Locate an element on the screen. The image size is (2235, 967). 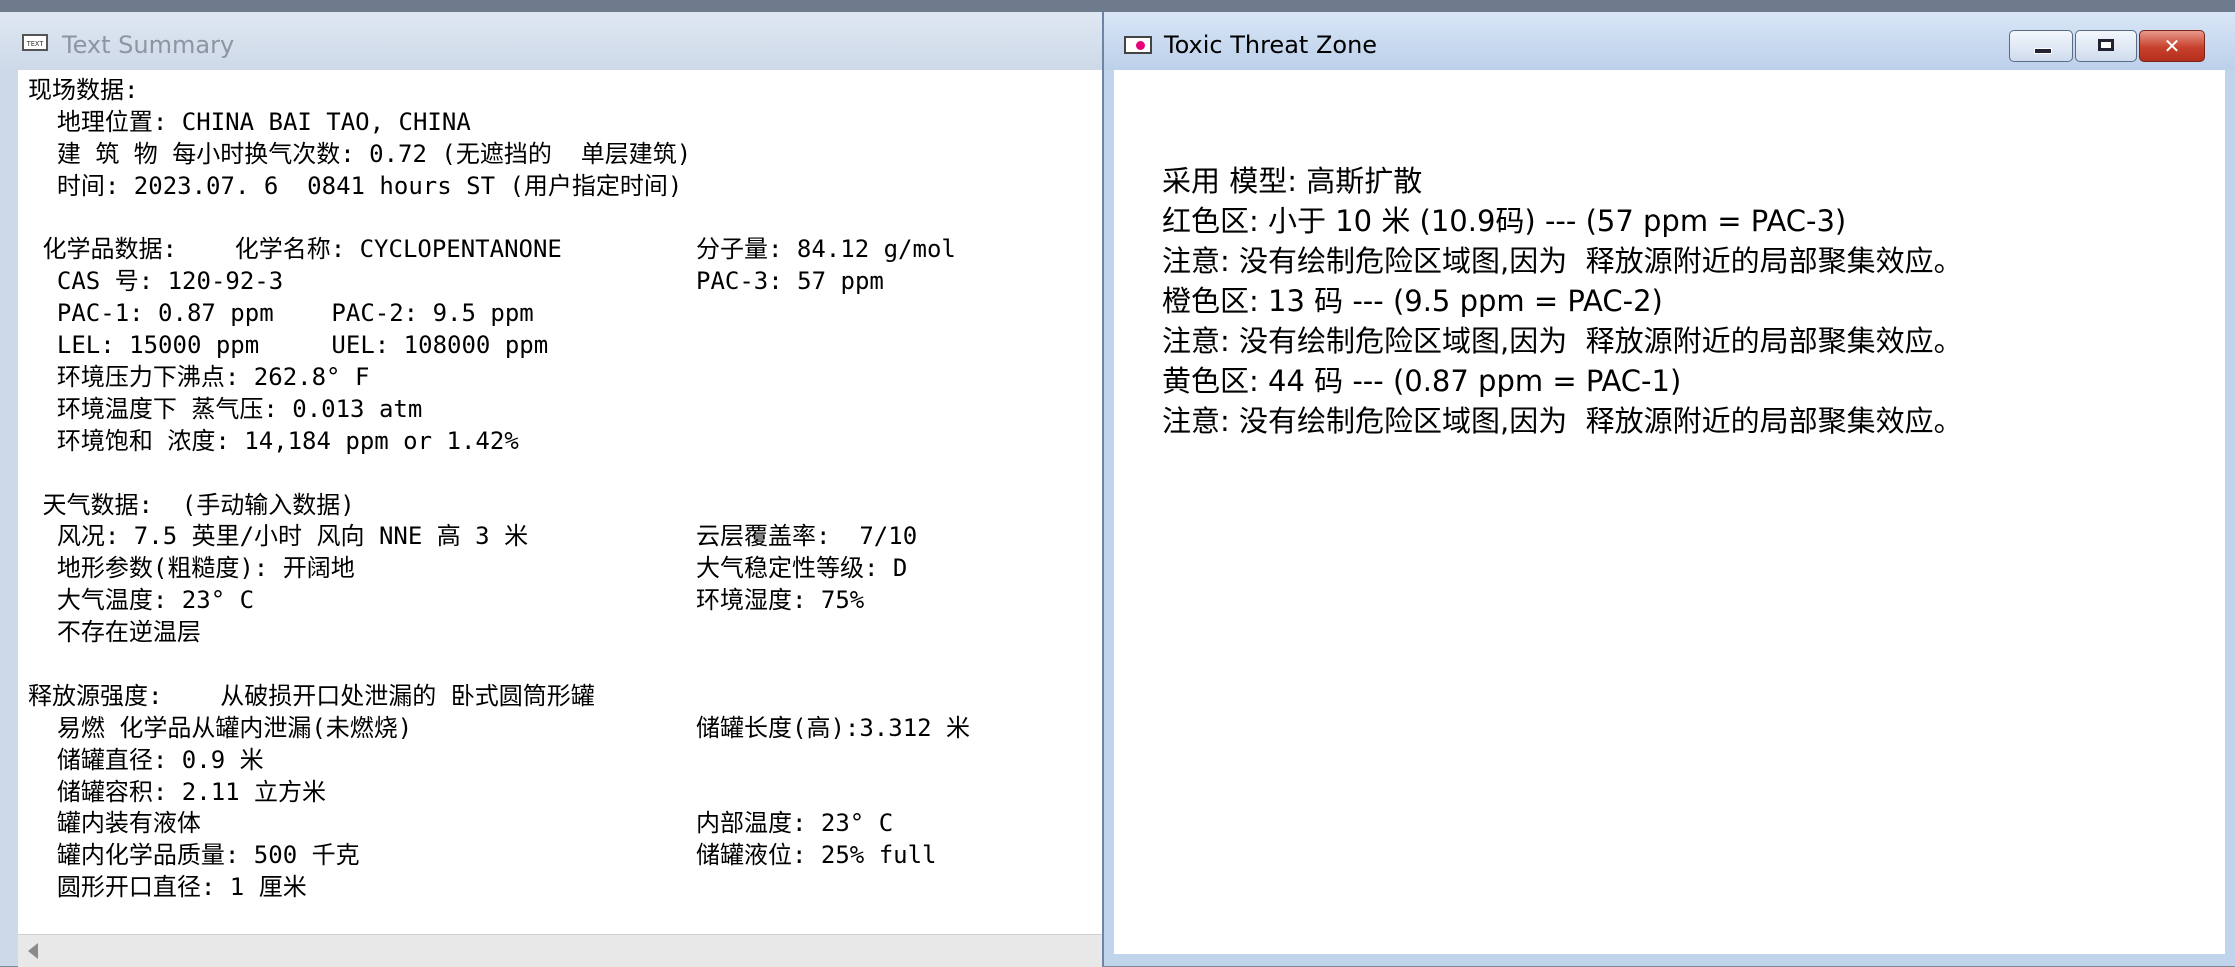
summary-line: 罐内装有液体 is located at coordinates (114, 823).